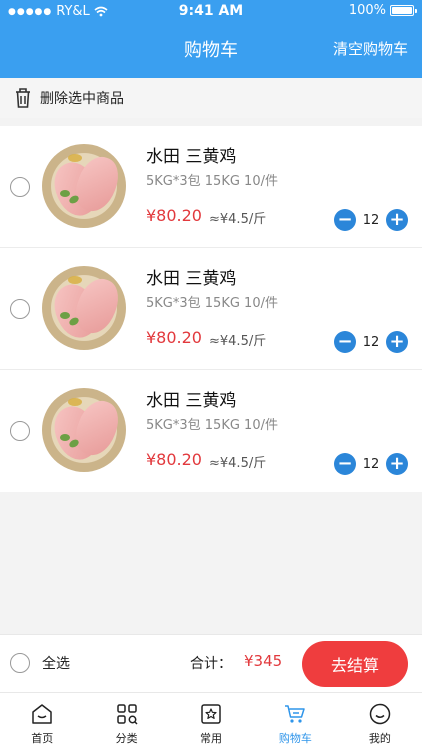  I want to click on star-icon, so click(211, 714).